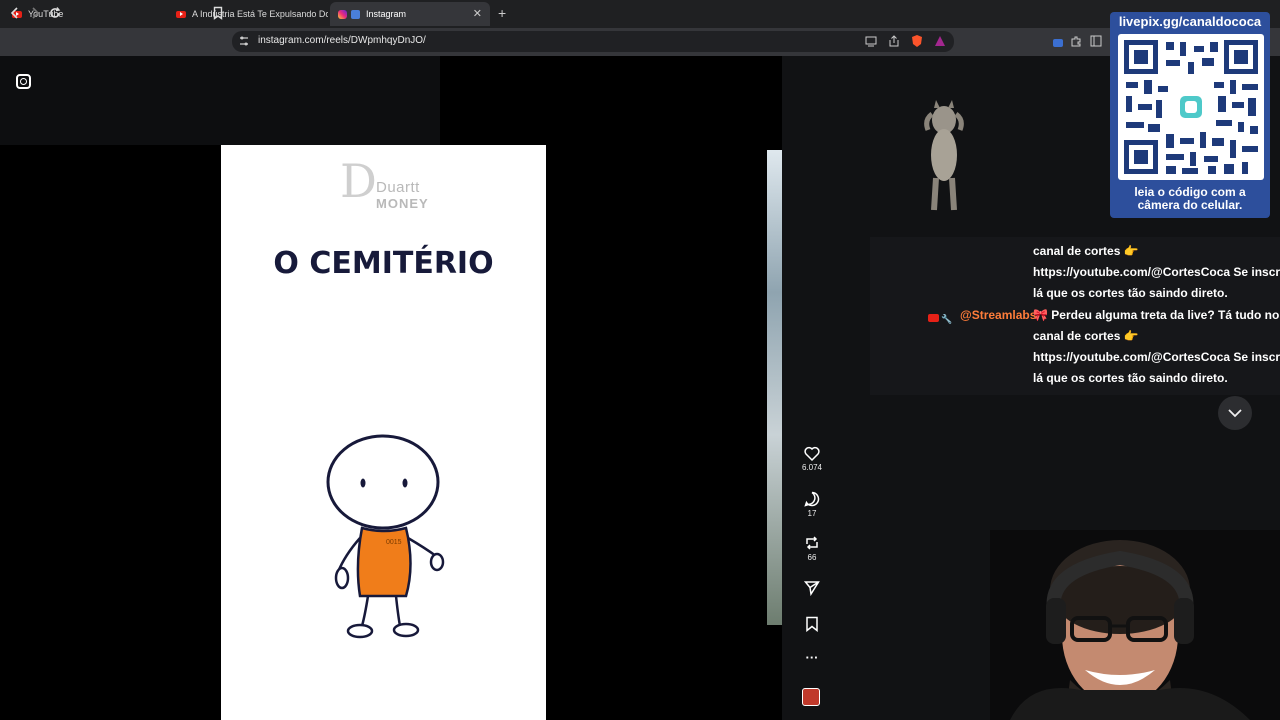  I want to click on reload-button, so click(55, 14).